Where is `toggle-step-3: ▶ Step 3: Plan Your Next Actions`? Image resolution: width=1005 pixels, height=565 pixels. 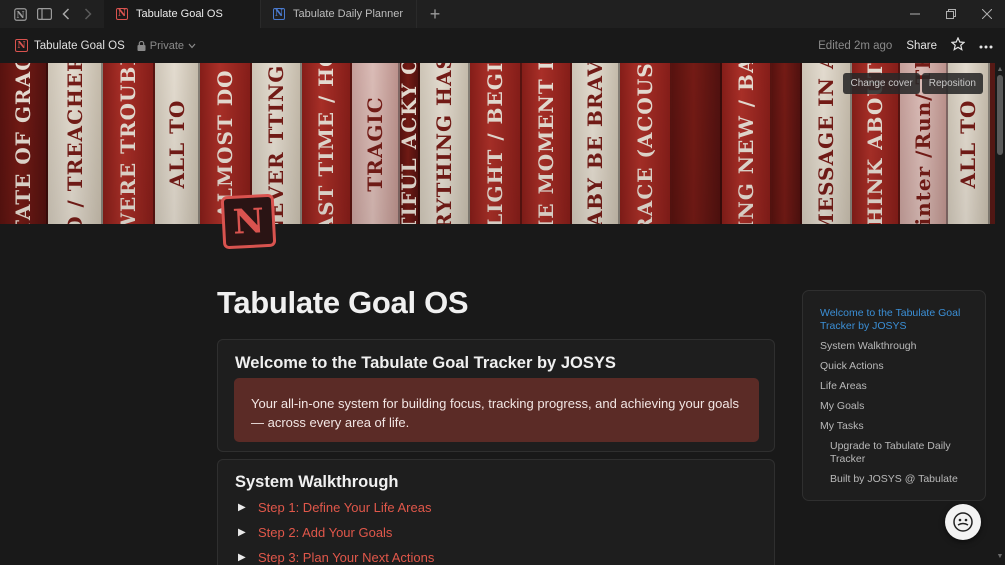
toggle-step-3: ▶ Step 3: Plan Your Next Actions is located at coordinates (336, 557).